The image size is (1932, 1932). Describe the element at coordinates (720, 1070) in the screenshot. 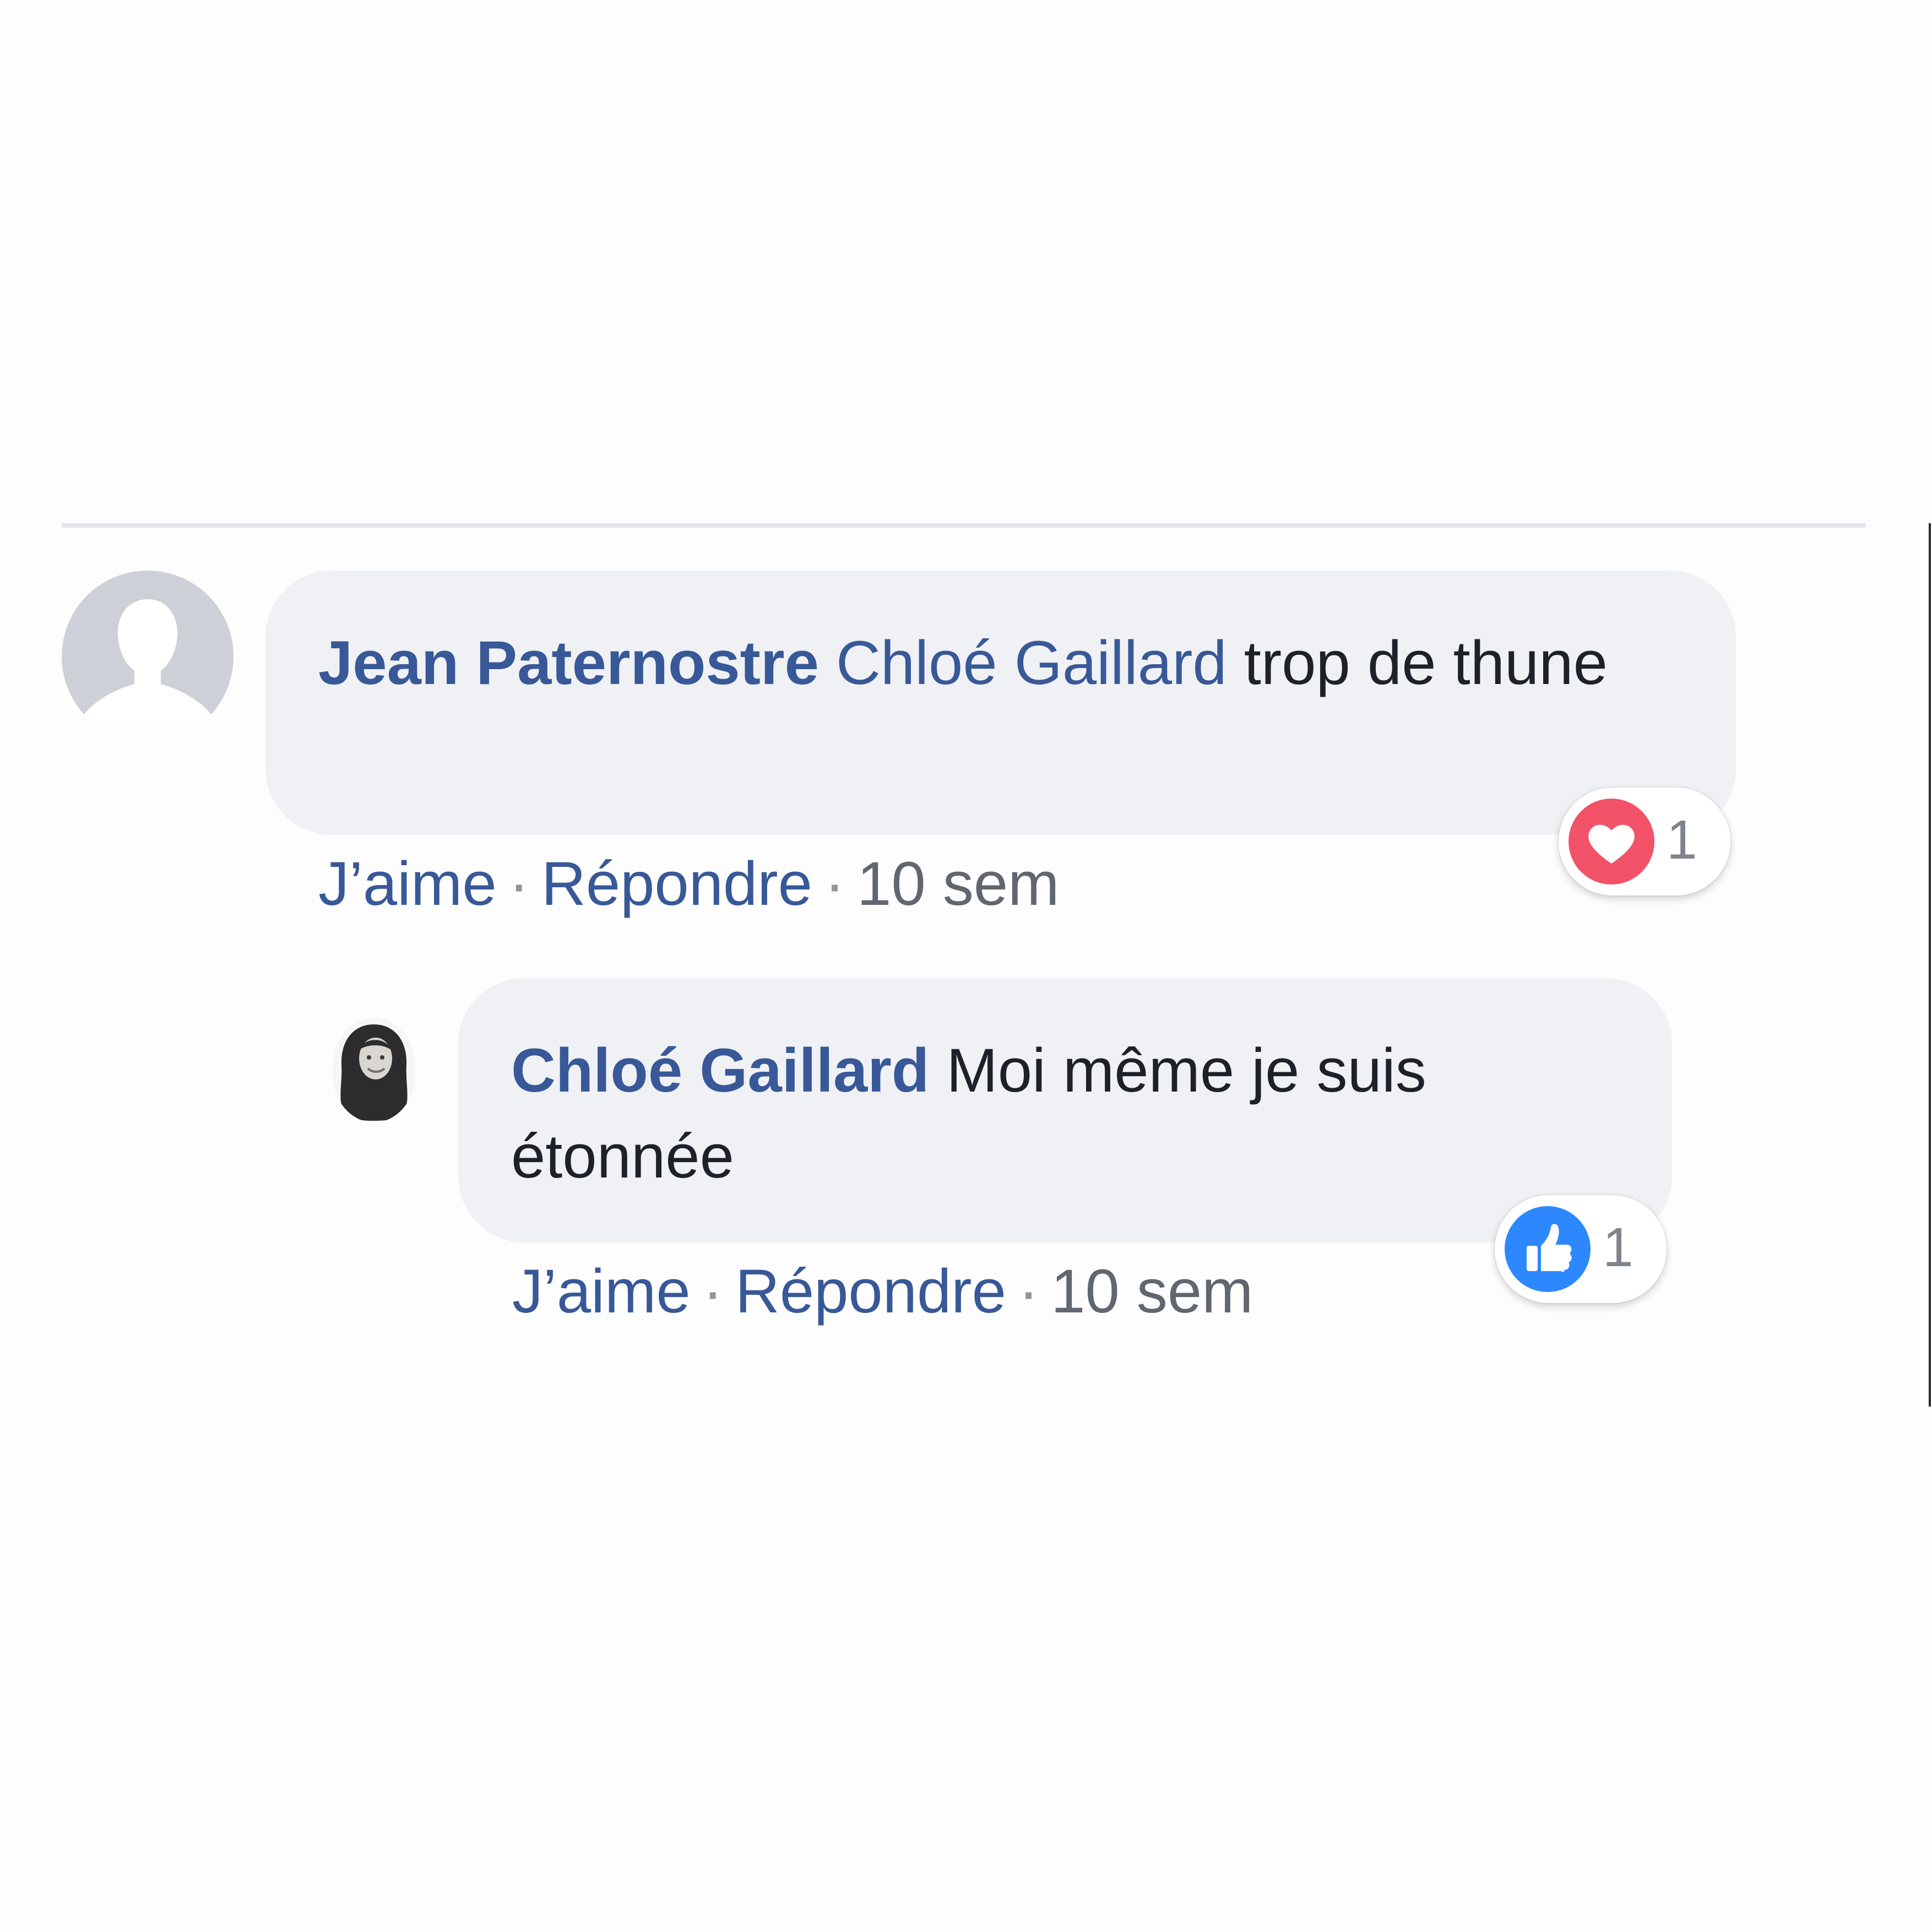

I see `reply-author-link: Chloé Gaillard` at that location.